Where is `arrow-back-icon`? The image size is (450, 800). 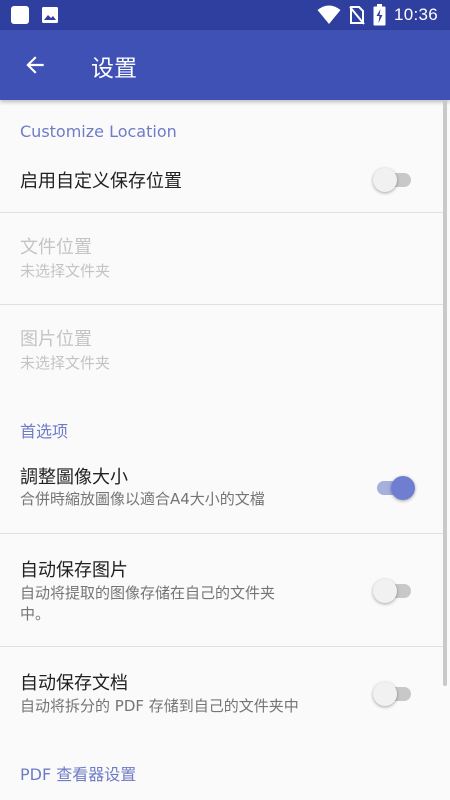
arrow-back-icon is located at coordinates (35, 65).